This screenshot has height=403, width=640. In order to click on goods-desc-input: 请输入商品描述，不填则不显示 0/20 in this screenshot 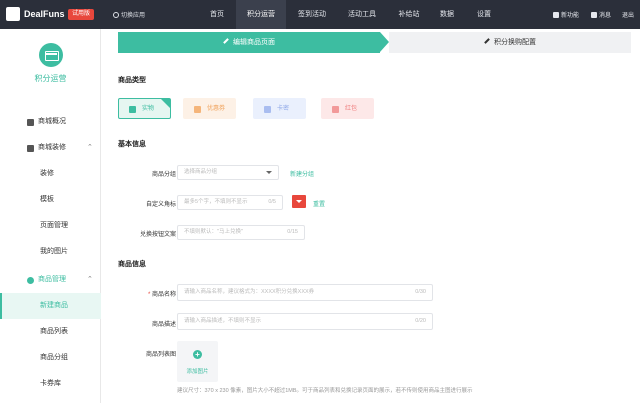, I will do `click(305, 321)`.